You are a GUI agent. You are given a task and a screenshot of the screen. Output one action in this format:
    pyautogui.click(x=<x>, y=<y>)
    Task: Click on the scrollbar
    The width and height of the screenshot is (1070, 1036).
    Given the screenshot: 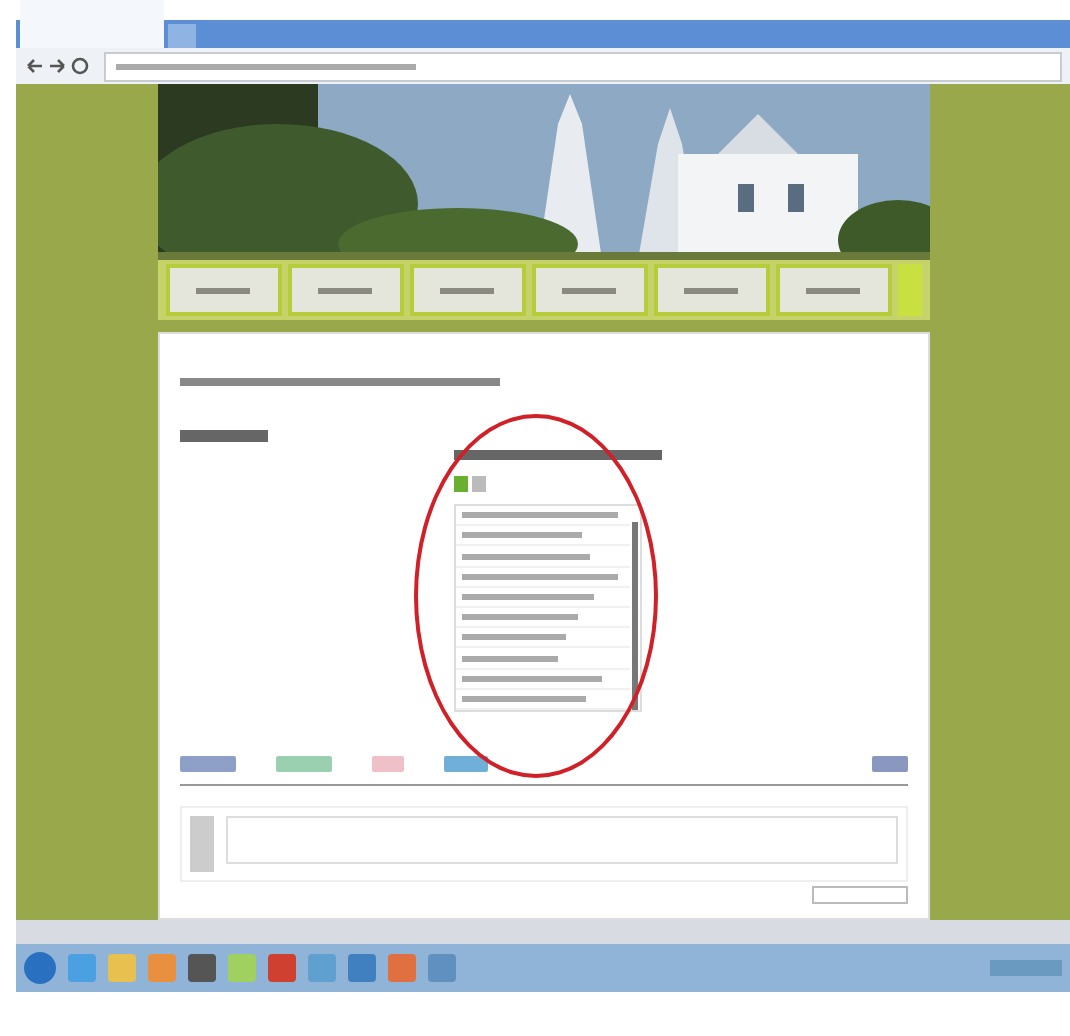 What is the action you would take?
    pyautogui.click(x=634, y=616)
    